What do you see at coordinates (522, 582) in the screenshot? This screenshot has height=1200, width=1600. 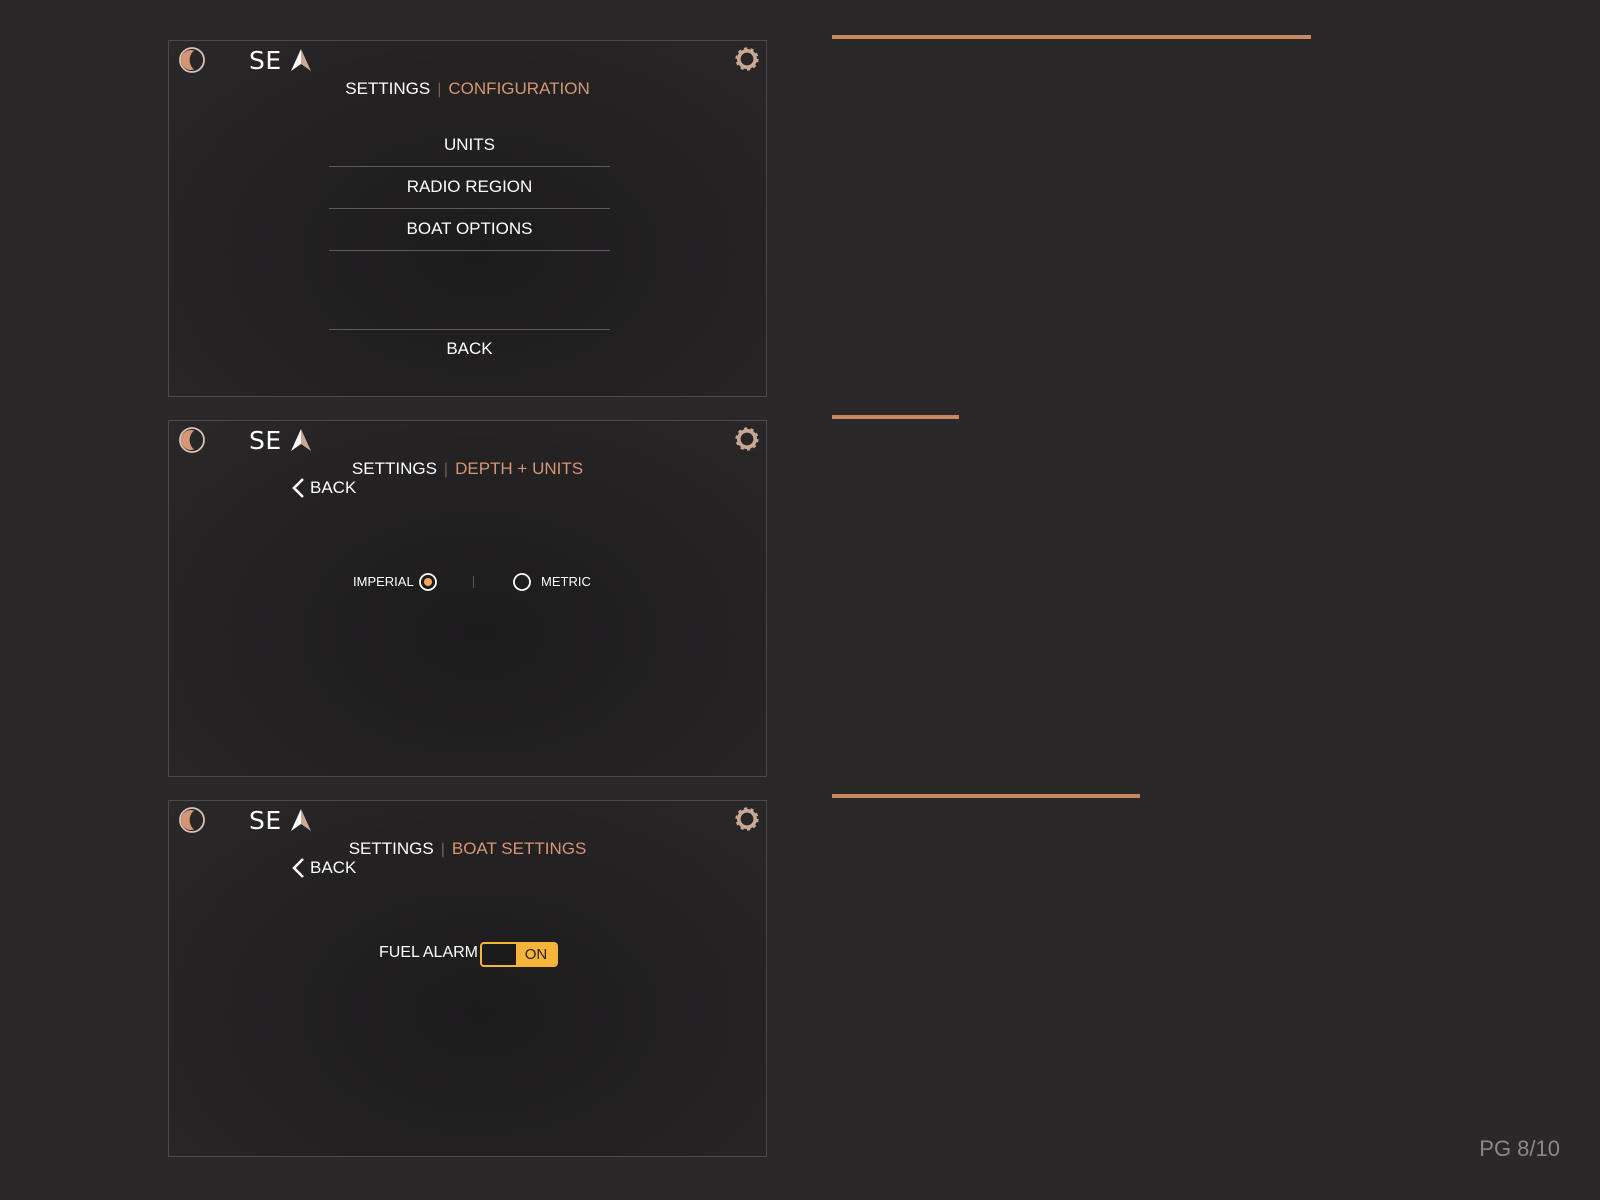 I see `radio-metric` at bounding box center [522, 582].